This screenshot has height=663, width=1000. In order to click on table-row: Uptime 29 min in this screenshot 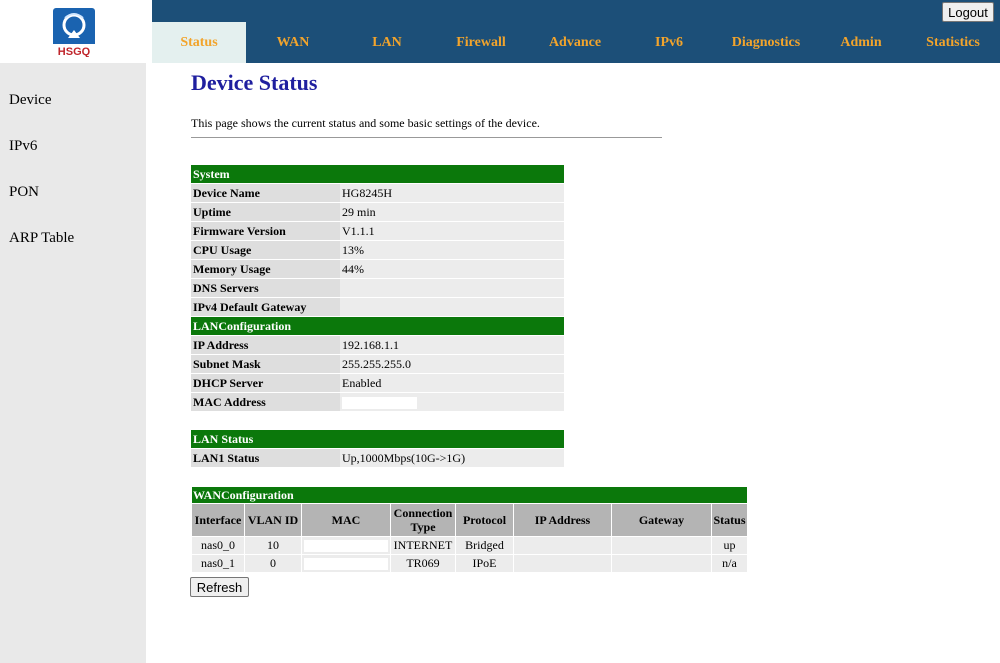, I will do `click(377, 212)`.